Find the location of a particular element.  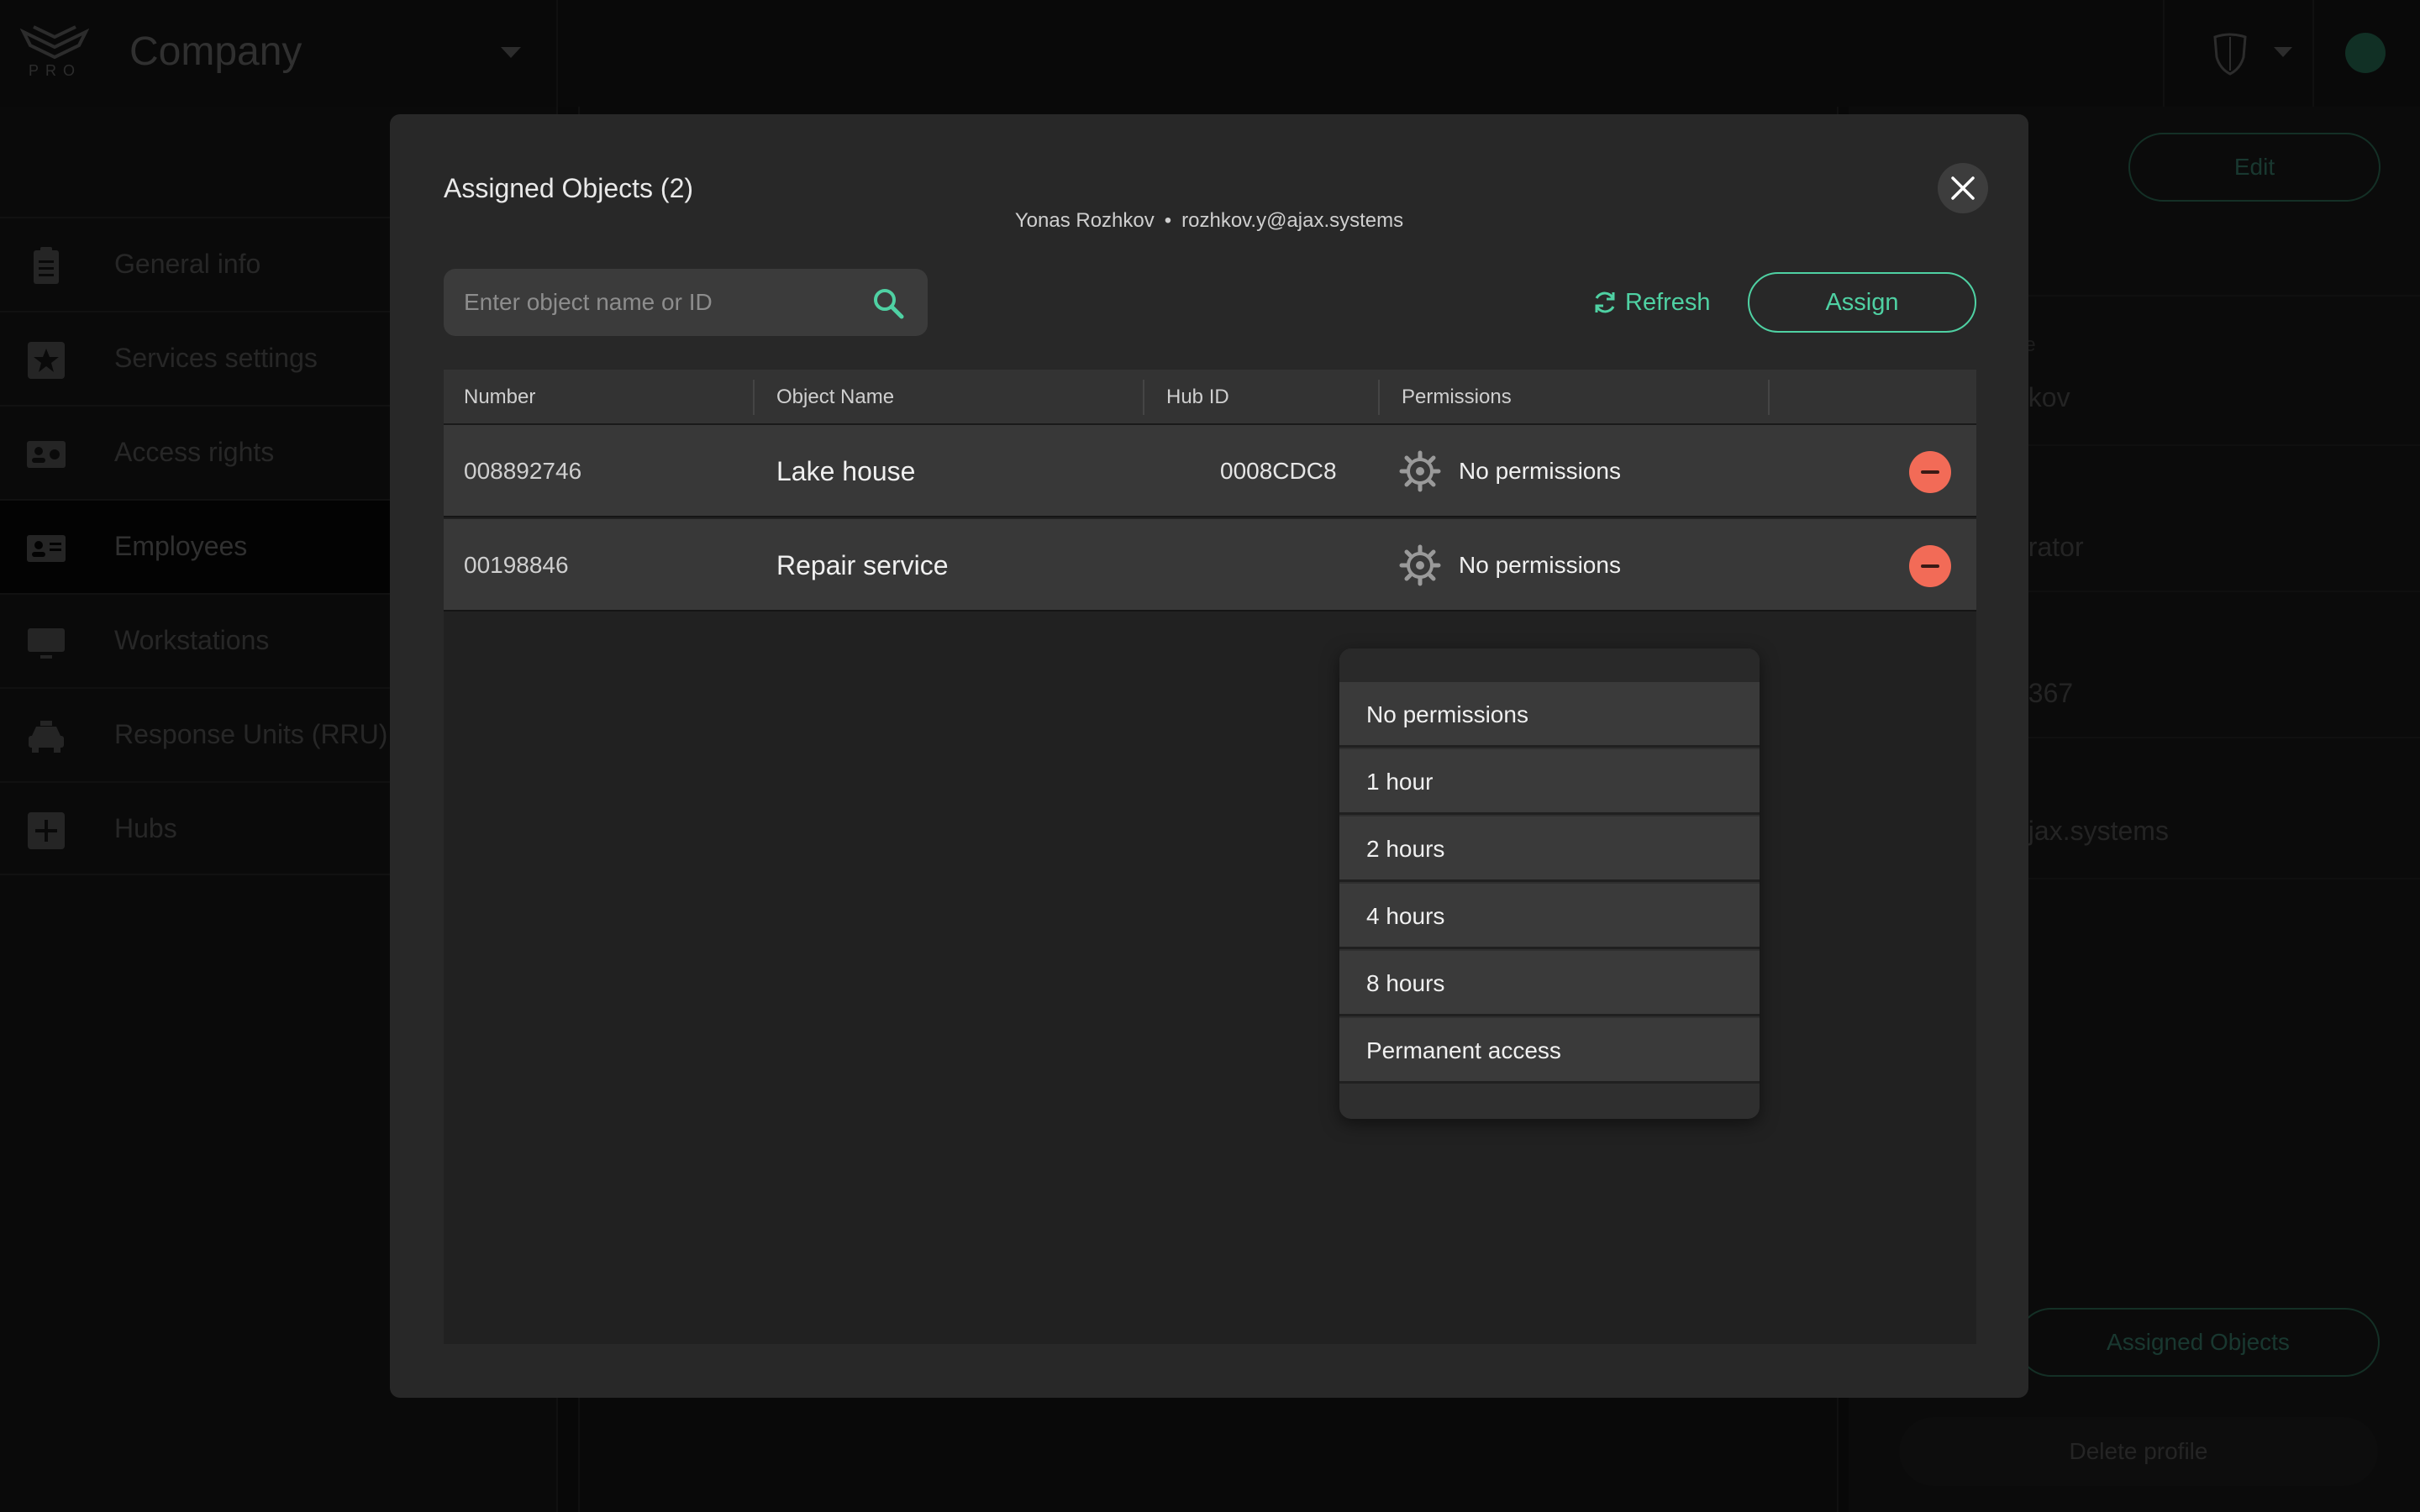

option-1-hour: 1 hour is located at coordinates (1549, 782).